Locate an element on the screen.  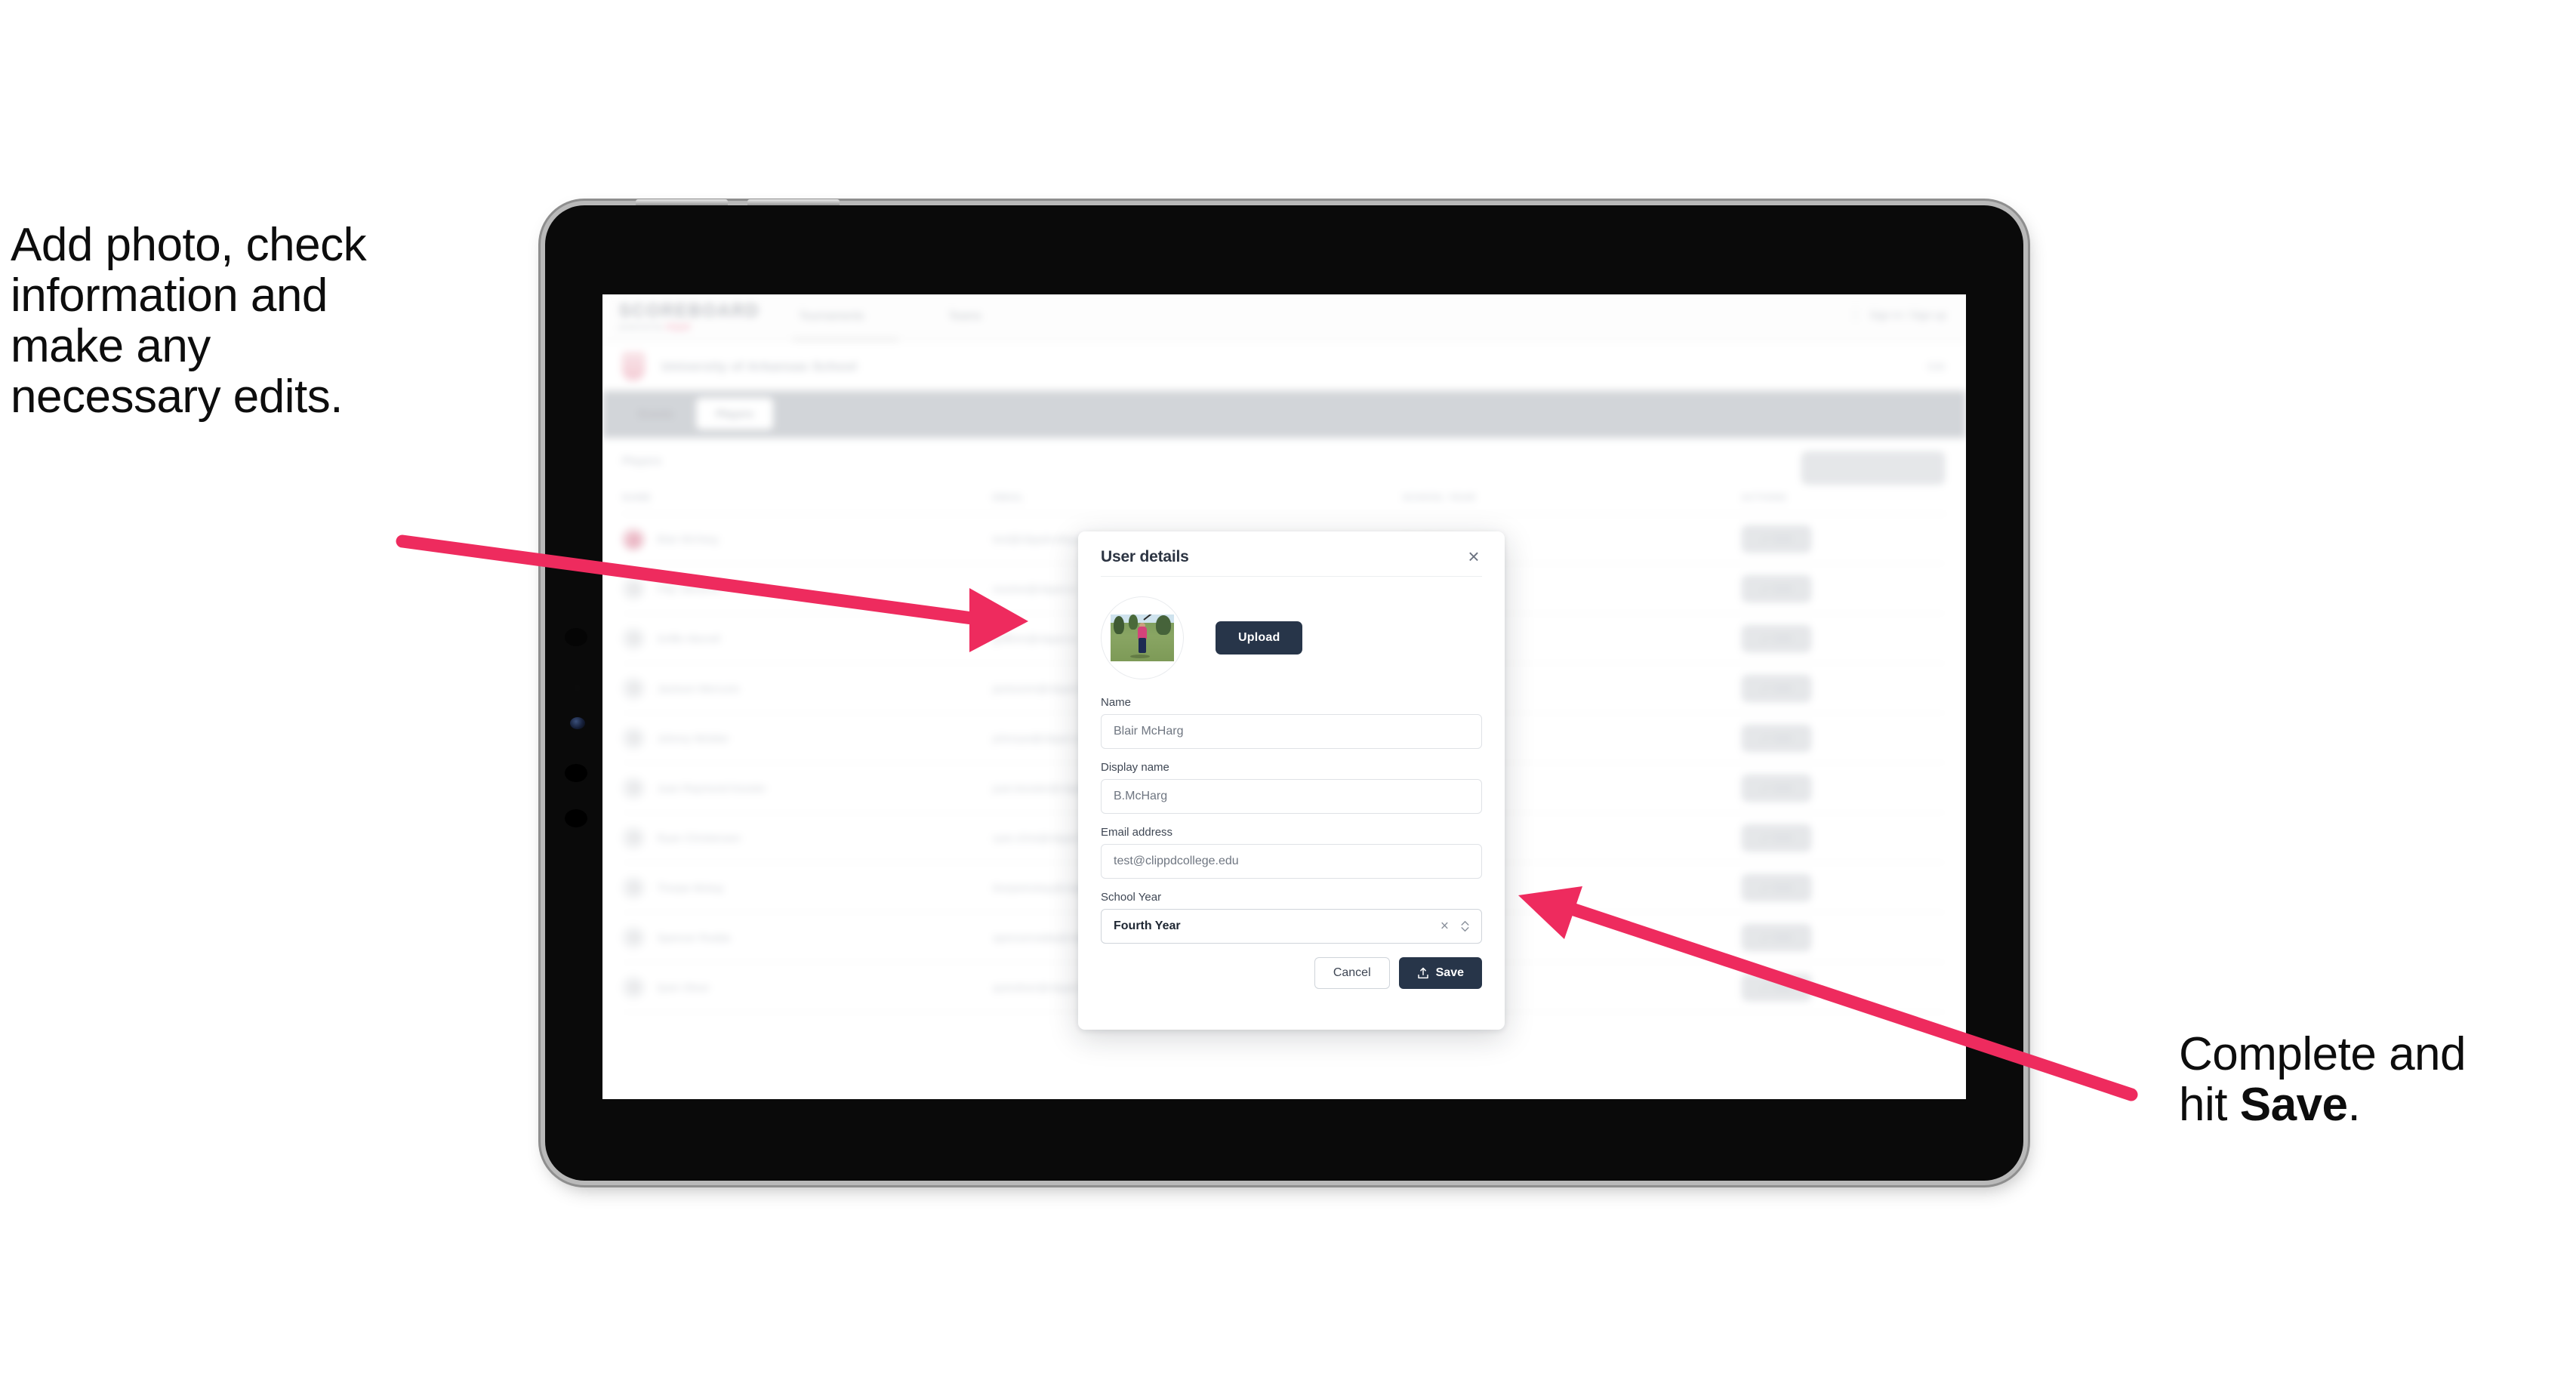
right-annotation-caption: Complete and hit Save. is located at coordinates (2375, 1080).